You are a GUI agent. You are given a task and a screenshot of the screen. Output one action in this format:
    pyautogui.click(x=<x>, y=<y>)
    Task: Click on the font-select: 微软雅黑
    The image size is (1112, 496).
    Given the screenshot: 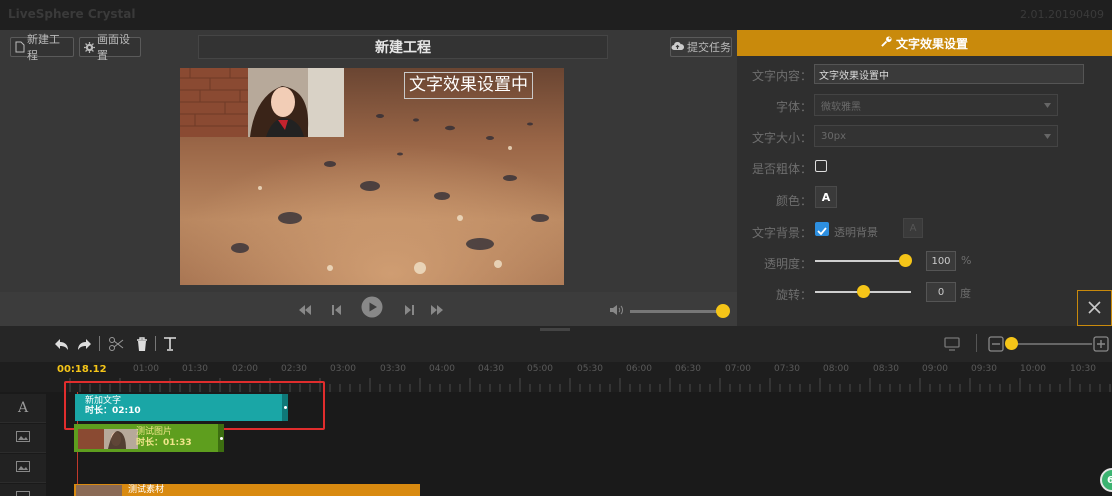 What is the action you would take?
    pyautogui.click(x=936, y=105)
    